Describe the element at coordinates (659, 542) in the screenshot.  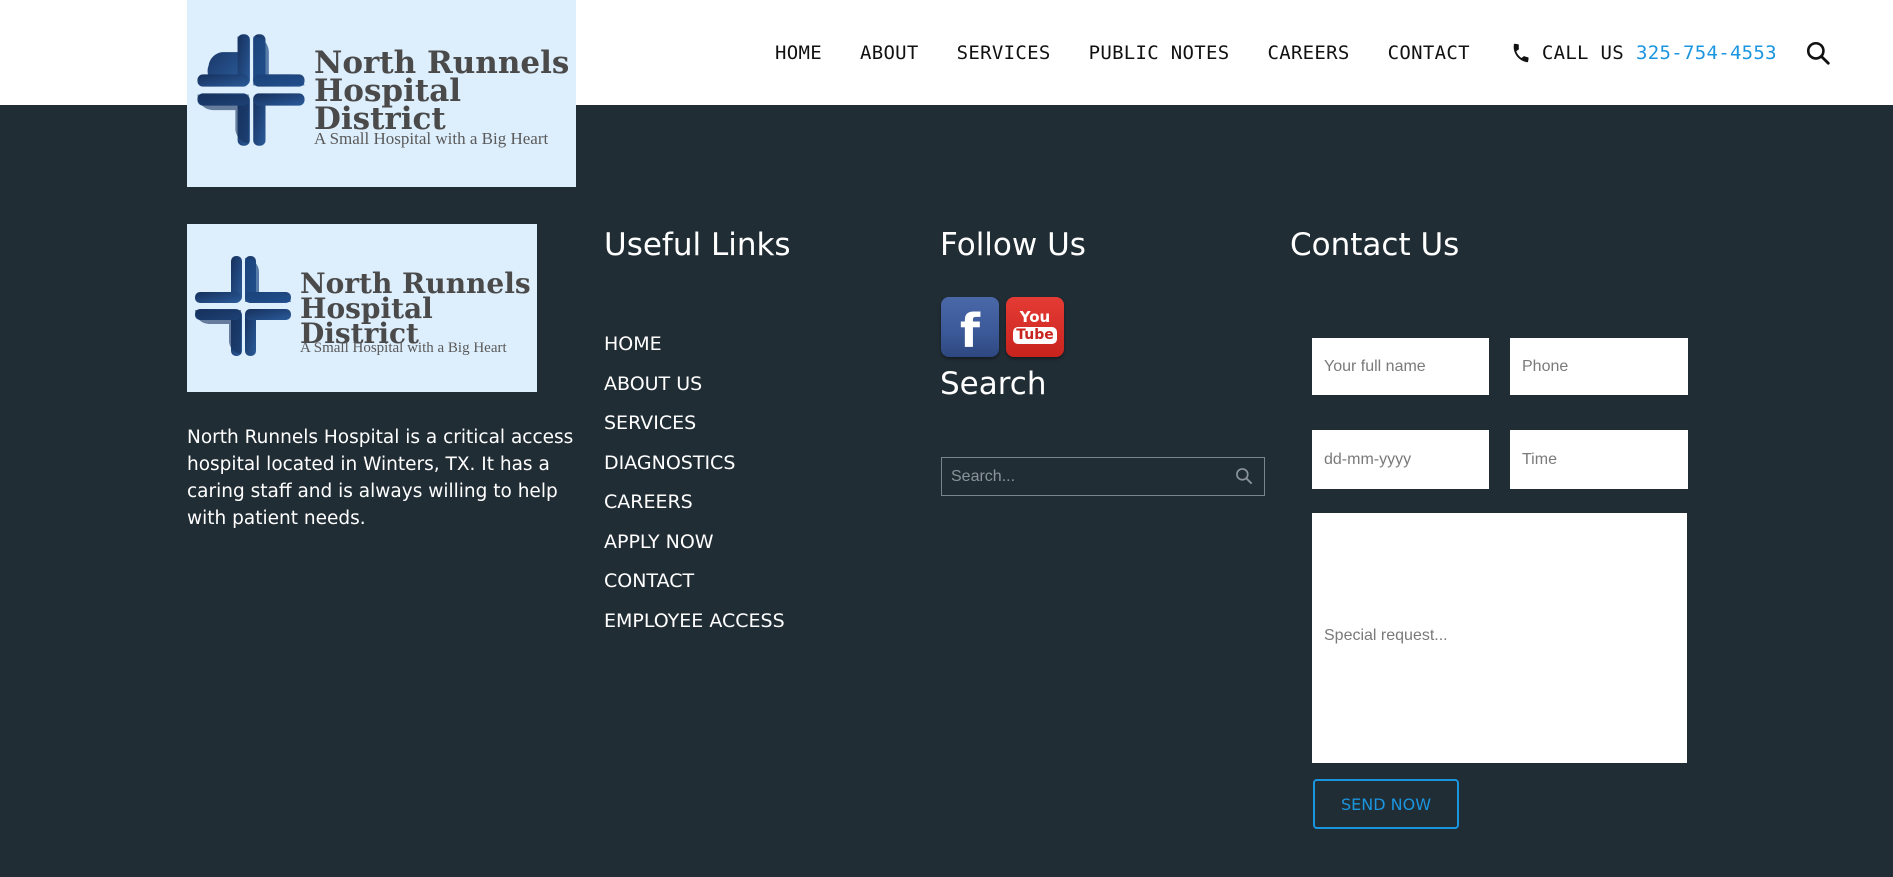
I see `footer-link-apply-now: APPLY NOW` at that location.